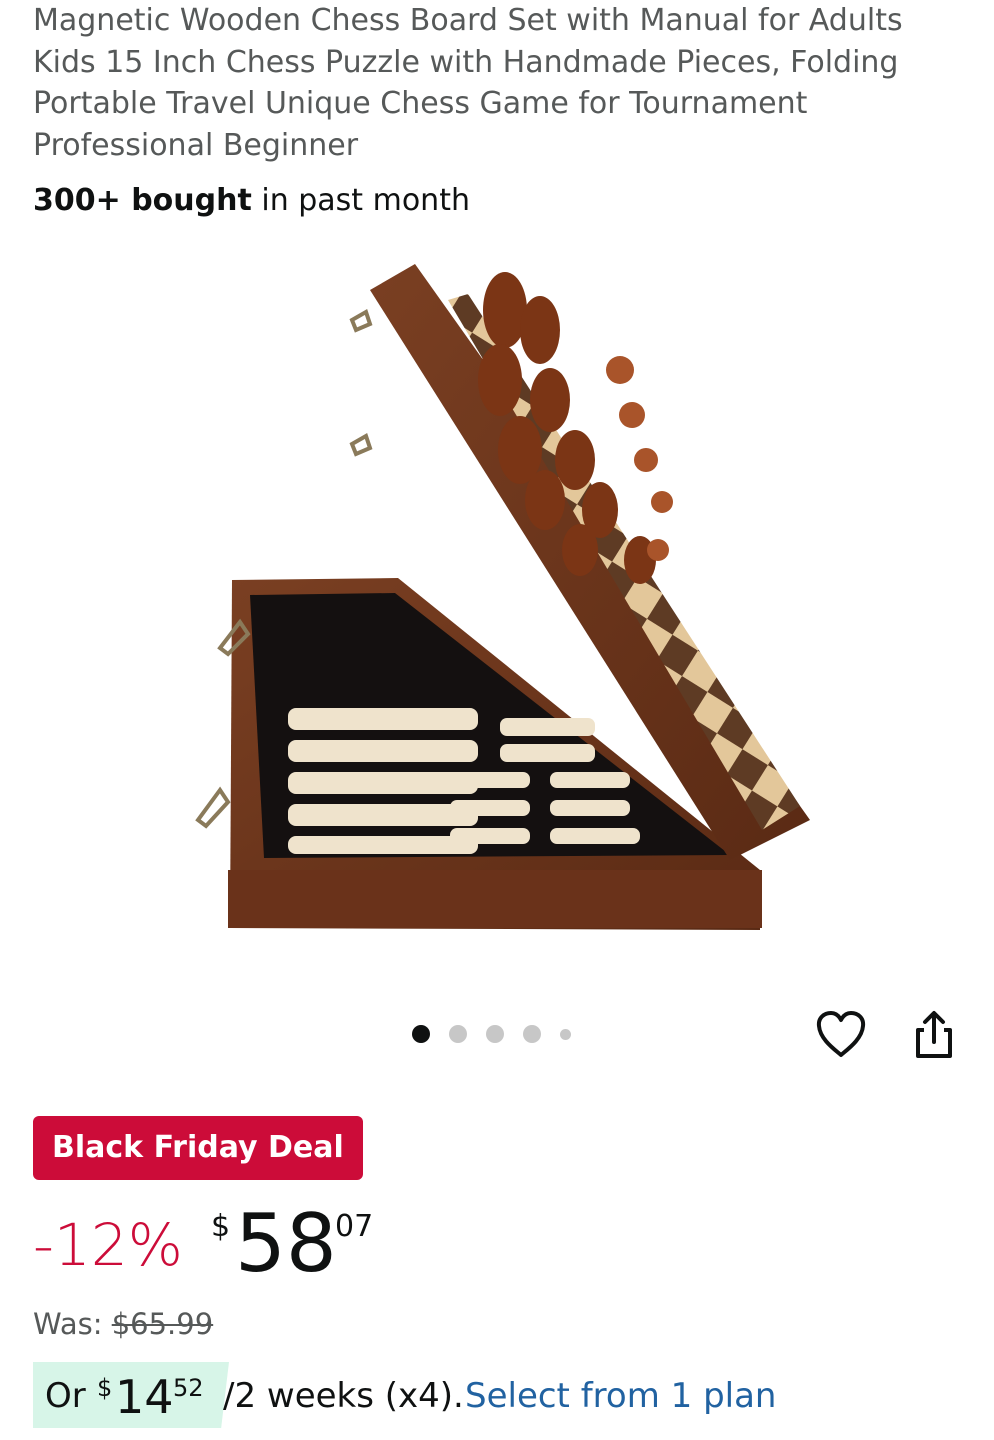  Describe the element at coordinates (286, 1243) in the screenshot. I see `price-whole: 58` at that location.